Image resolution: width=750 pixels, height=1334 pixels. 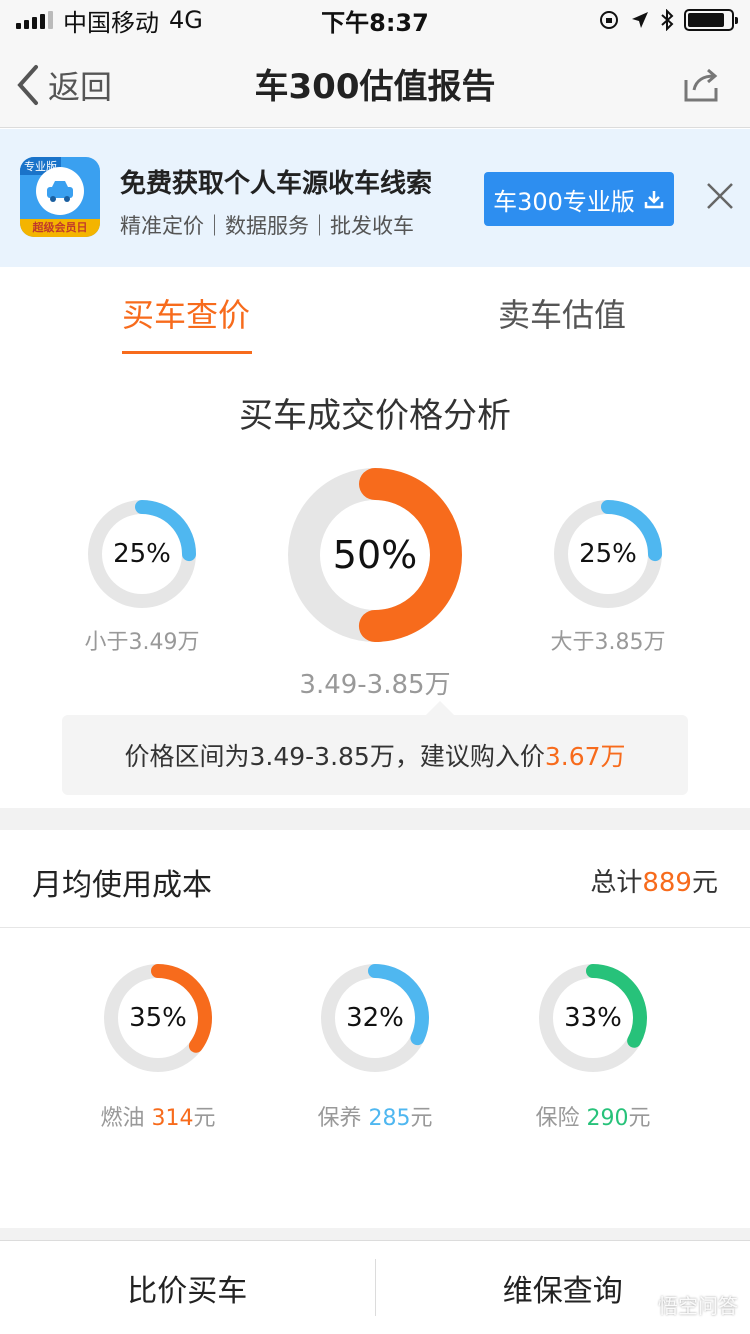 I want to click on insurance-label: 保险 290元, so click(x=593, y=1116).